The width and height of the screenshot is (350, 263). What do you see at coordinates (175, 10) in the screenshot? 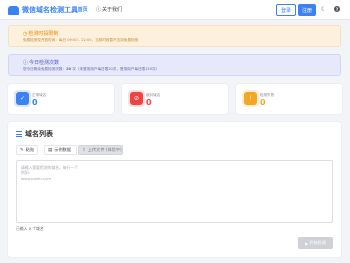
I see `navbar: 微信域名检测工具 ⌂ 首页 ⓘ 关于我们 登录 注册 ☾ ?` at bounding box center [175, 10].